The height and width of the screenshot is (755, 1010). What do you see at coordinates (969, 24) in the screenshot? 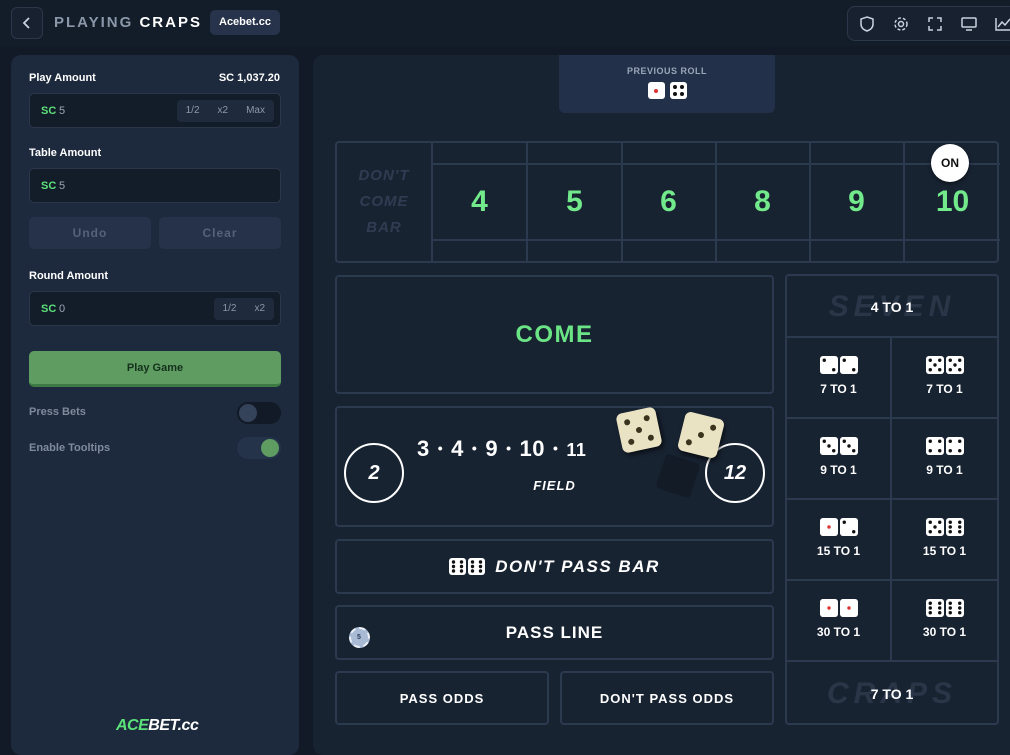
I see `theater-mode-icon` at bounding box center [969, 24].